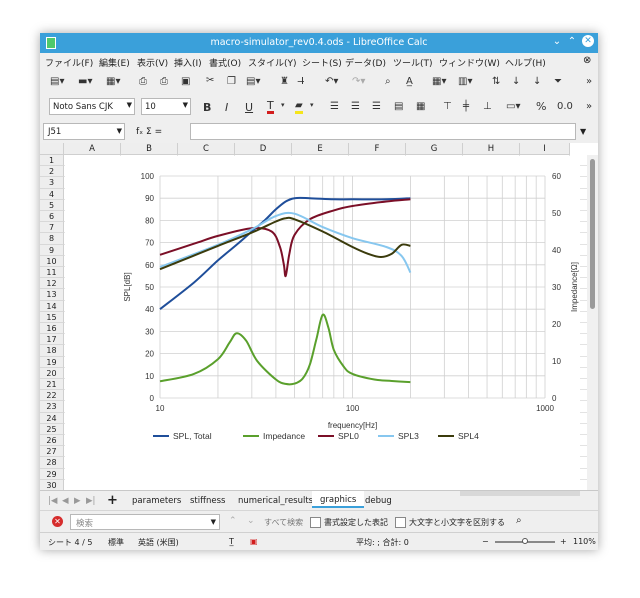 The width and height of the screenshot is (640, 598). What do you see at coordinates (541, 106) in the screenshot?
I see `percent-format-icon: %` at bounding box center [541, 106].